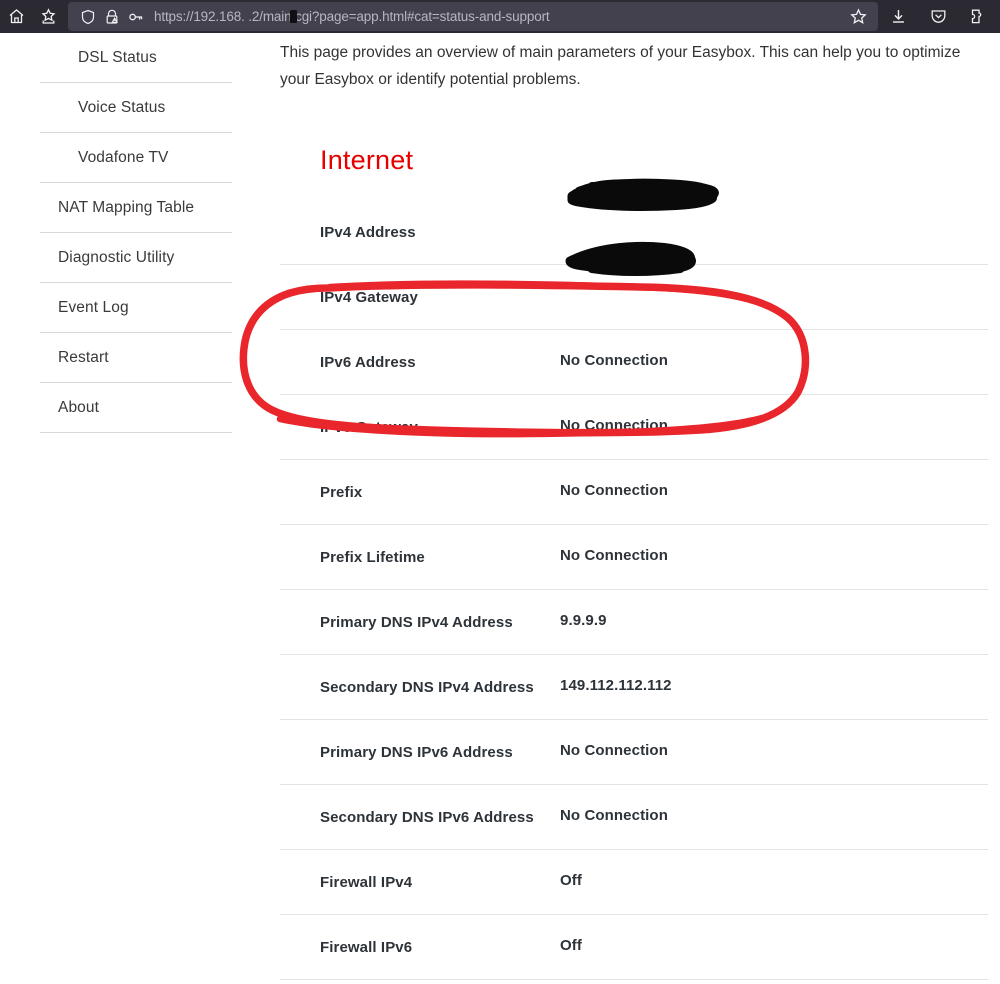 The width and height of the screenshot is (1000, 984). Describe the element at coordinates (583, 620) in the screenshot. I see `row-value: 9.9.9.9` at that location.